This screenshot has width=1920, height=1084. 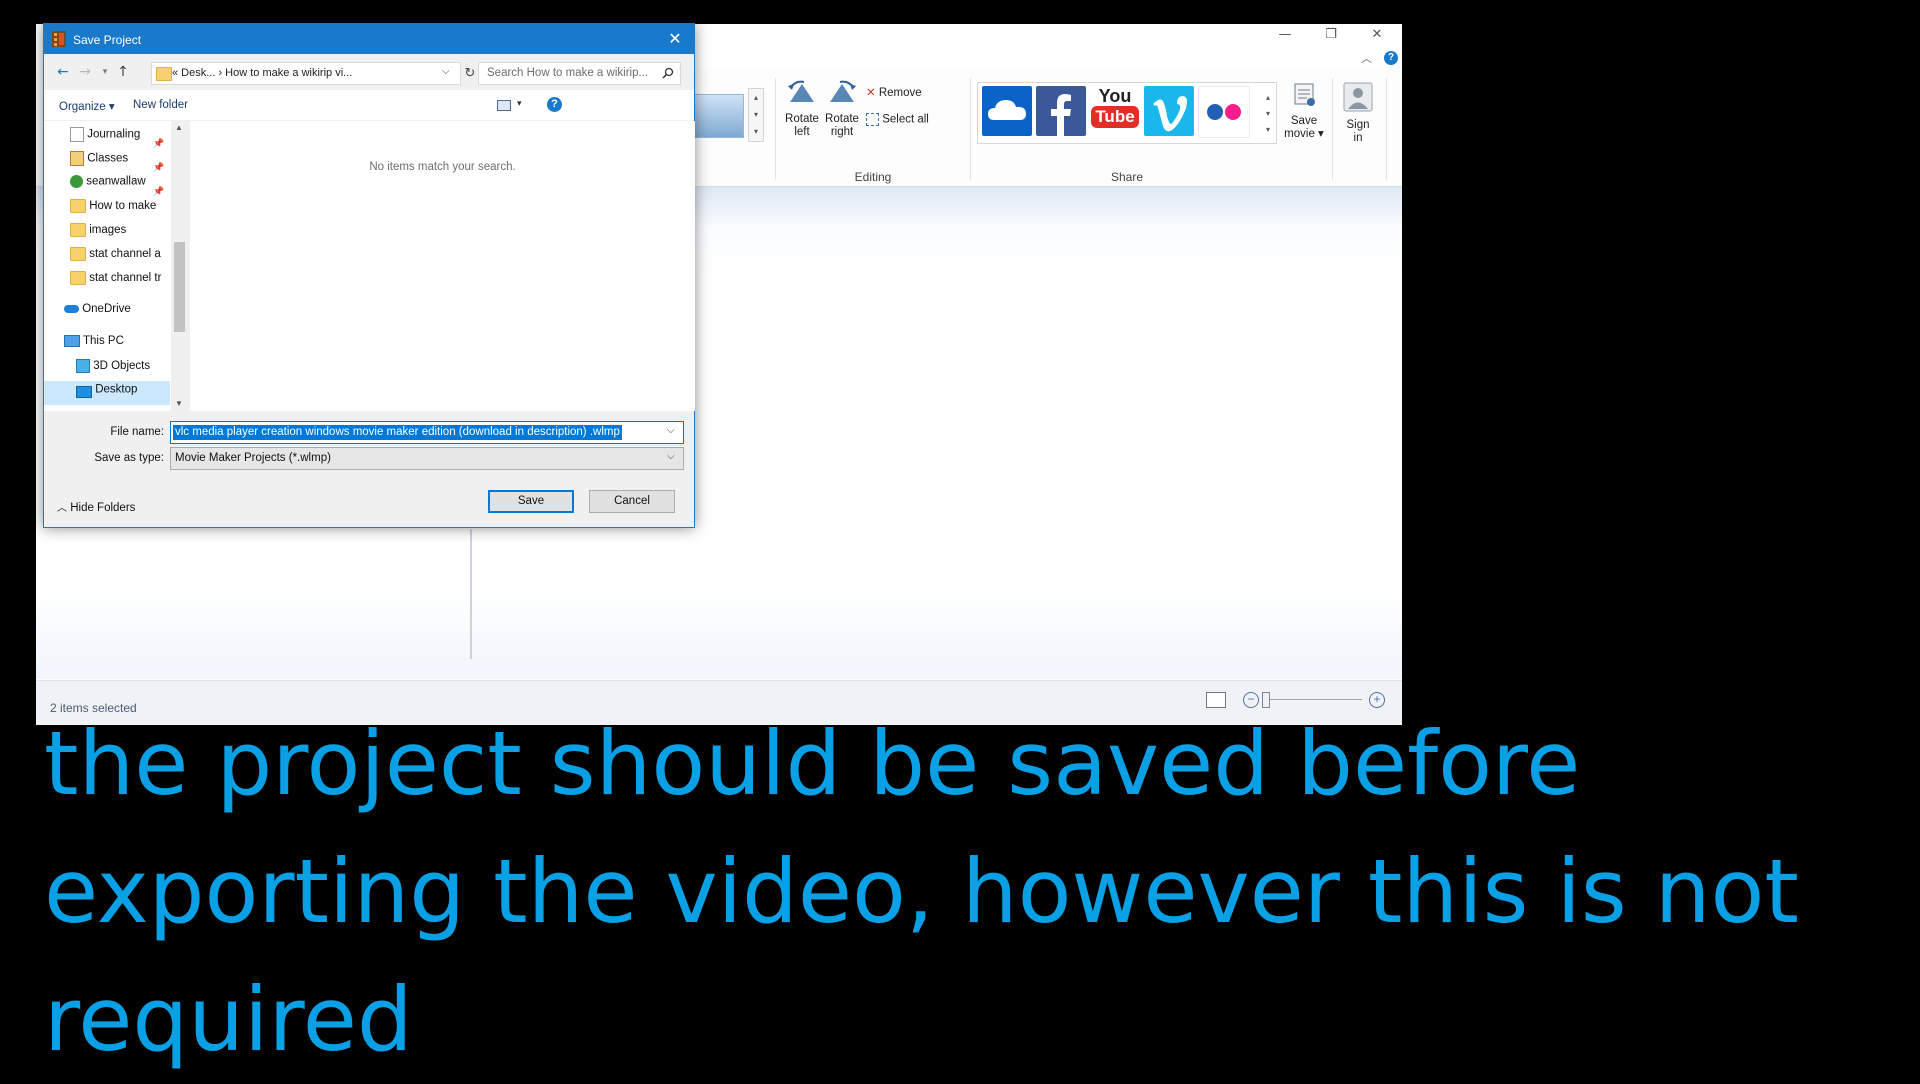 What do you see at coordinates (125, 278) in the screenshot?
I see `nav-item-label: stat channel tr` at bounding box center [125, 278].